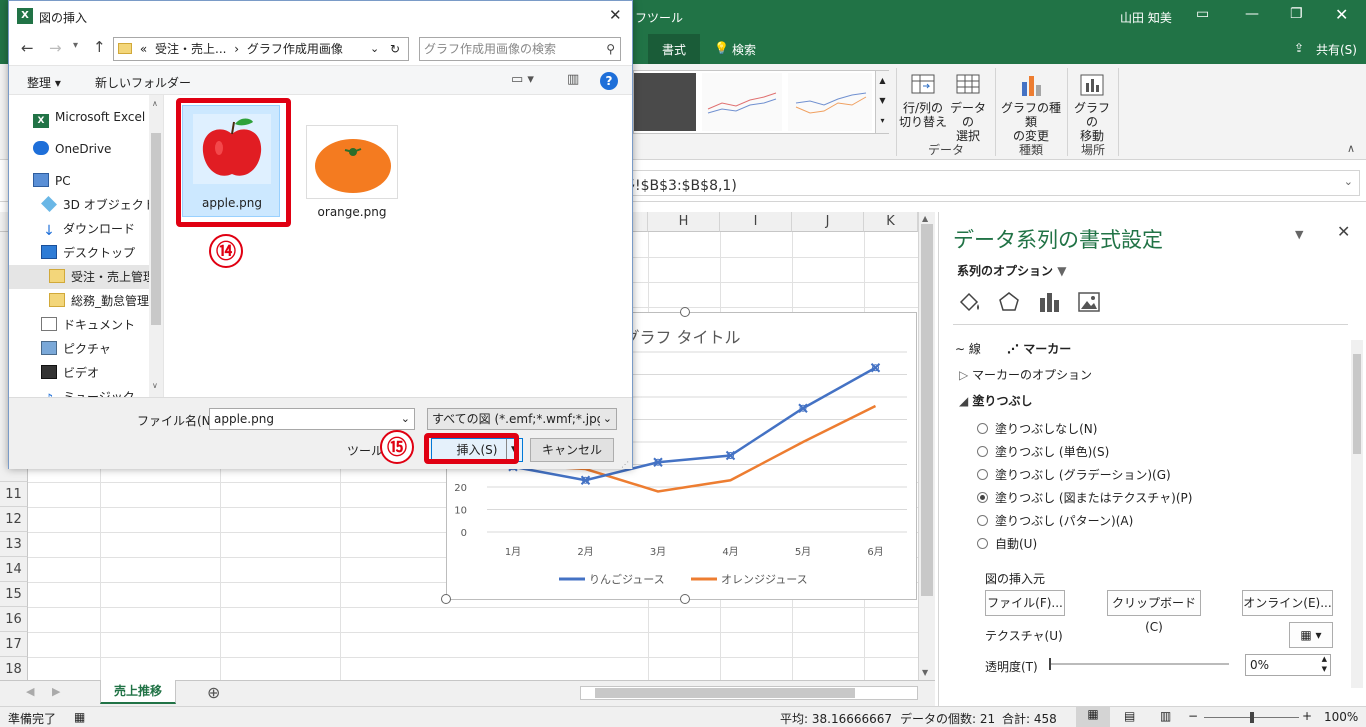 The height and width of the screenshot is (727, 1366). I want to click on vertical-scrollbar: ▲ ▼, so click(926, 448).